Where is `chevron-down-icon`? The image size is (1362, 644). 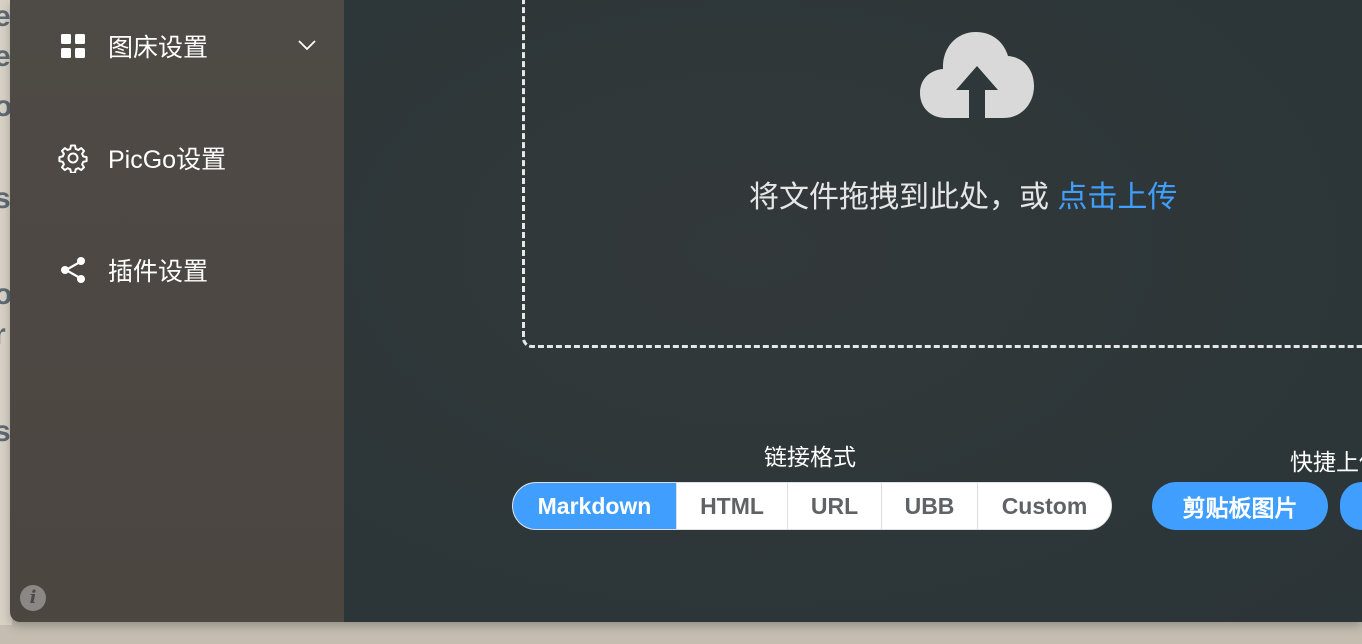 chevron-down-icon is located at coordinates (307, 45).